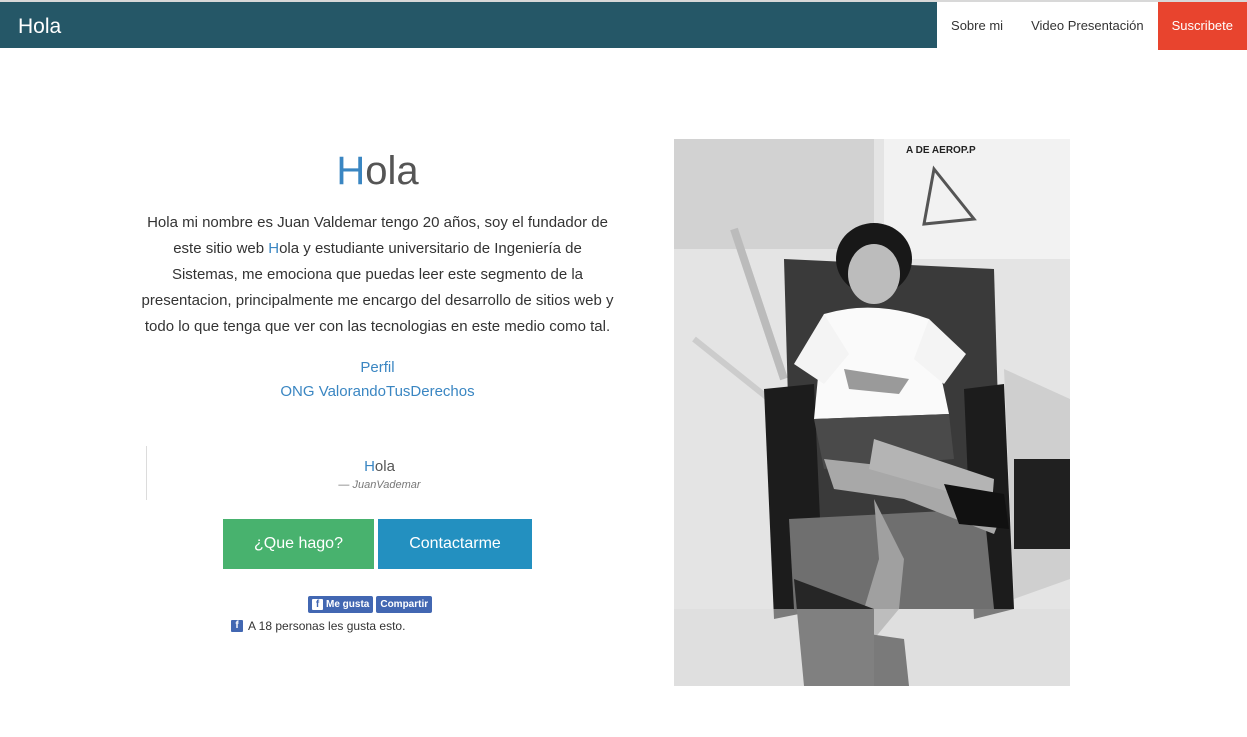 This screenshot has height=737, width=1247. What do you see at coordinates (327, 626) in the screenshot?
I see `fb-count-text: A 18 personas les gusta esto.` at bounding box center [327, 626].